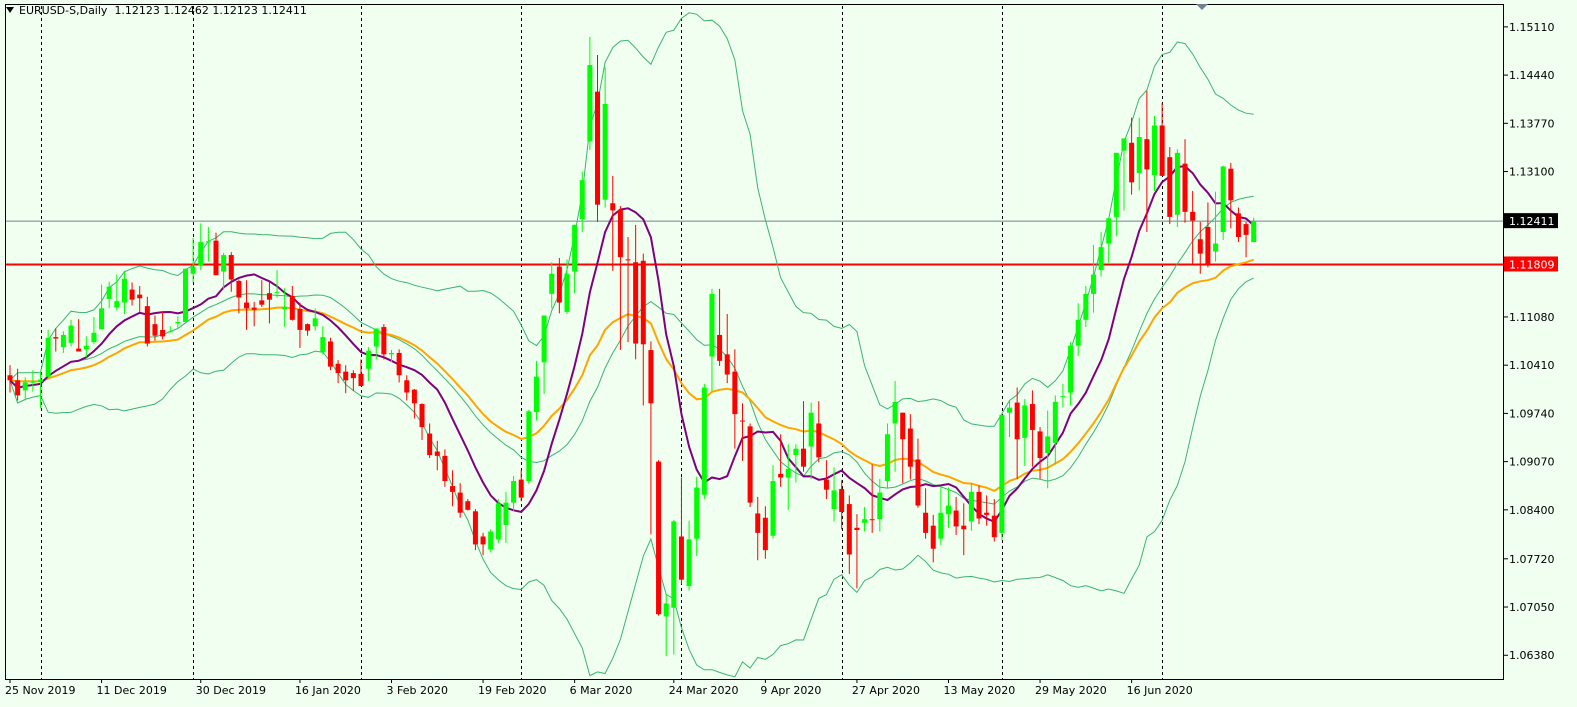  What do you see at coordinates (790, 690) in the screenshot?
I see `x-tick-label: 9 Apr 2020` at bounding box center [790, 690].